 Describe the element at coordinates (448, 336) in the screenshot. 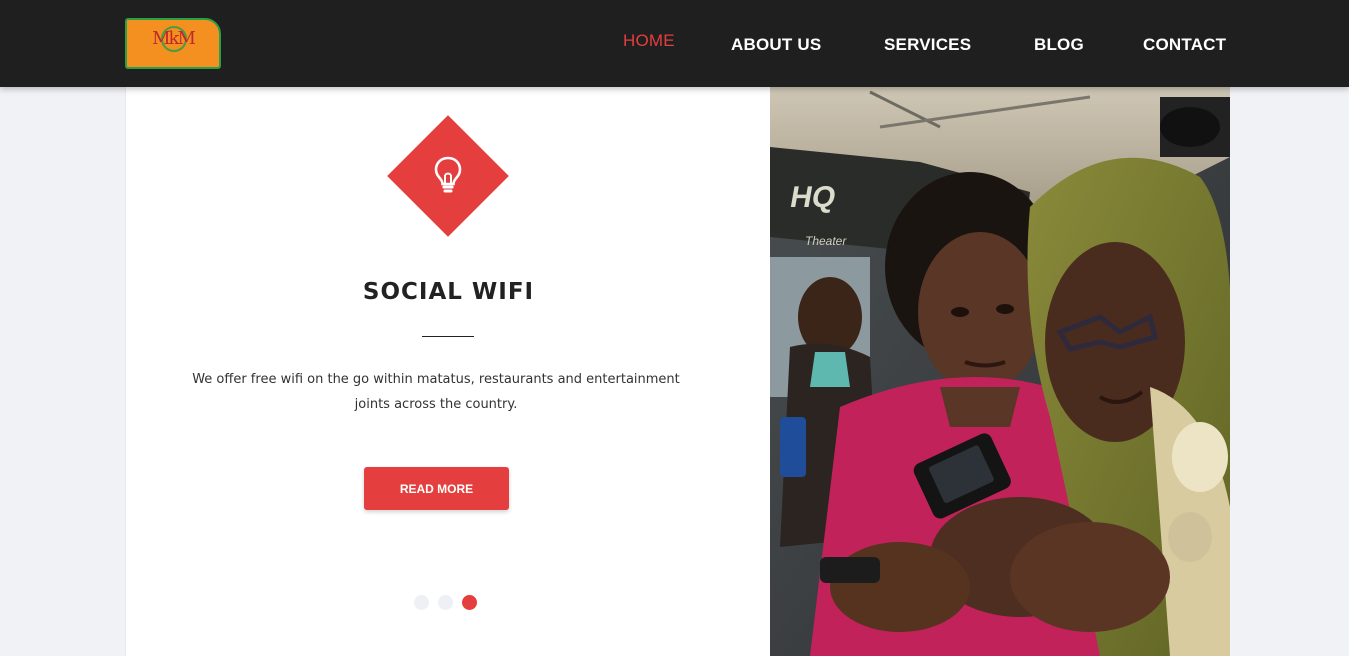

I see `title-divider` at that location.